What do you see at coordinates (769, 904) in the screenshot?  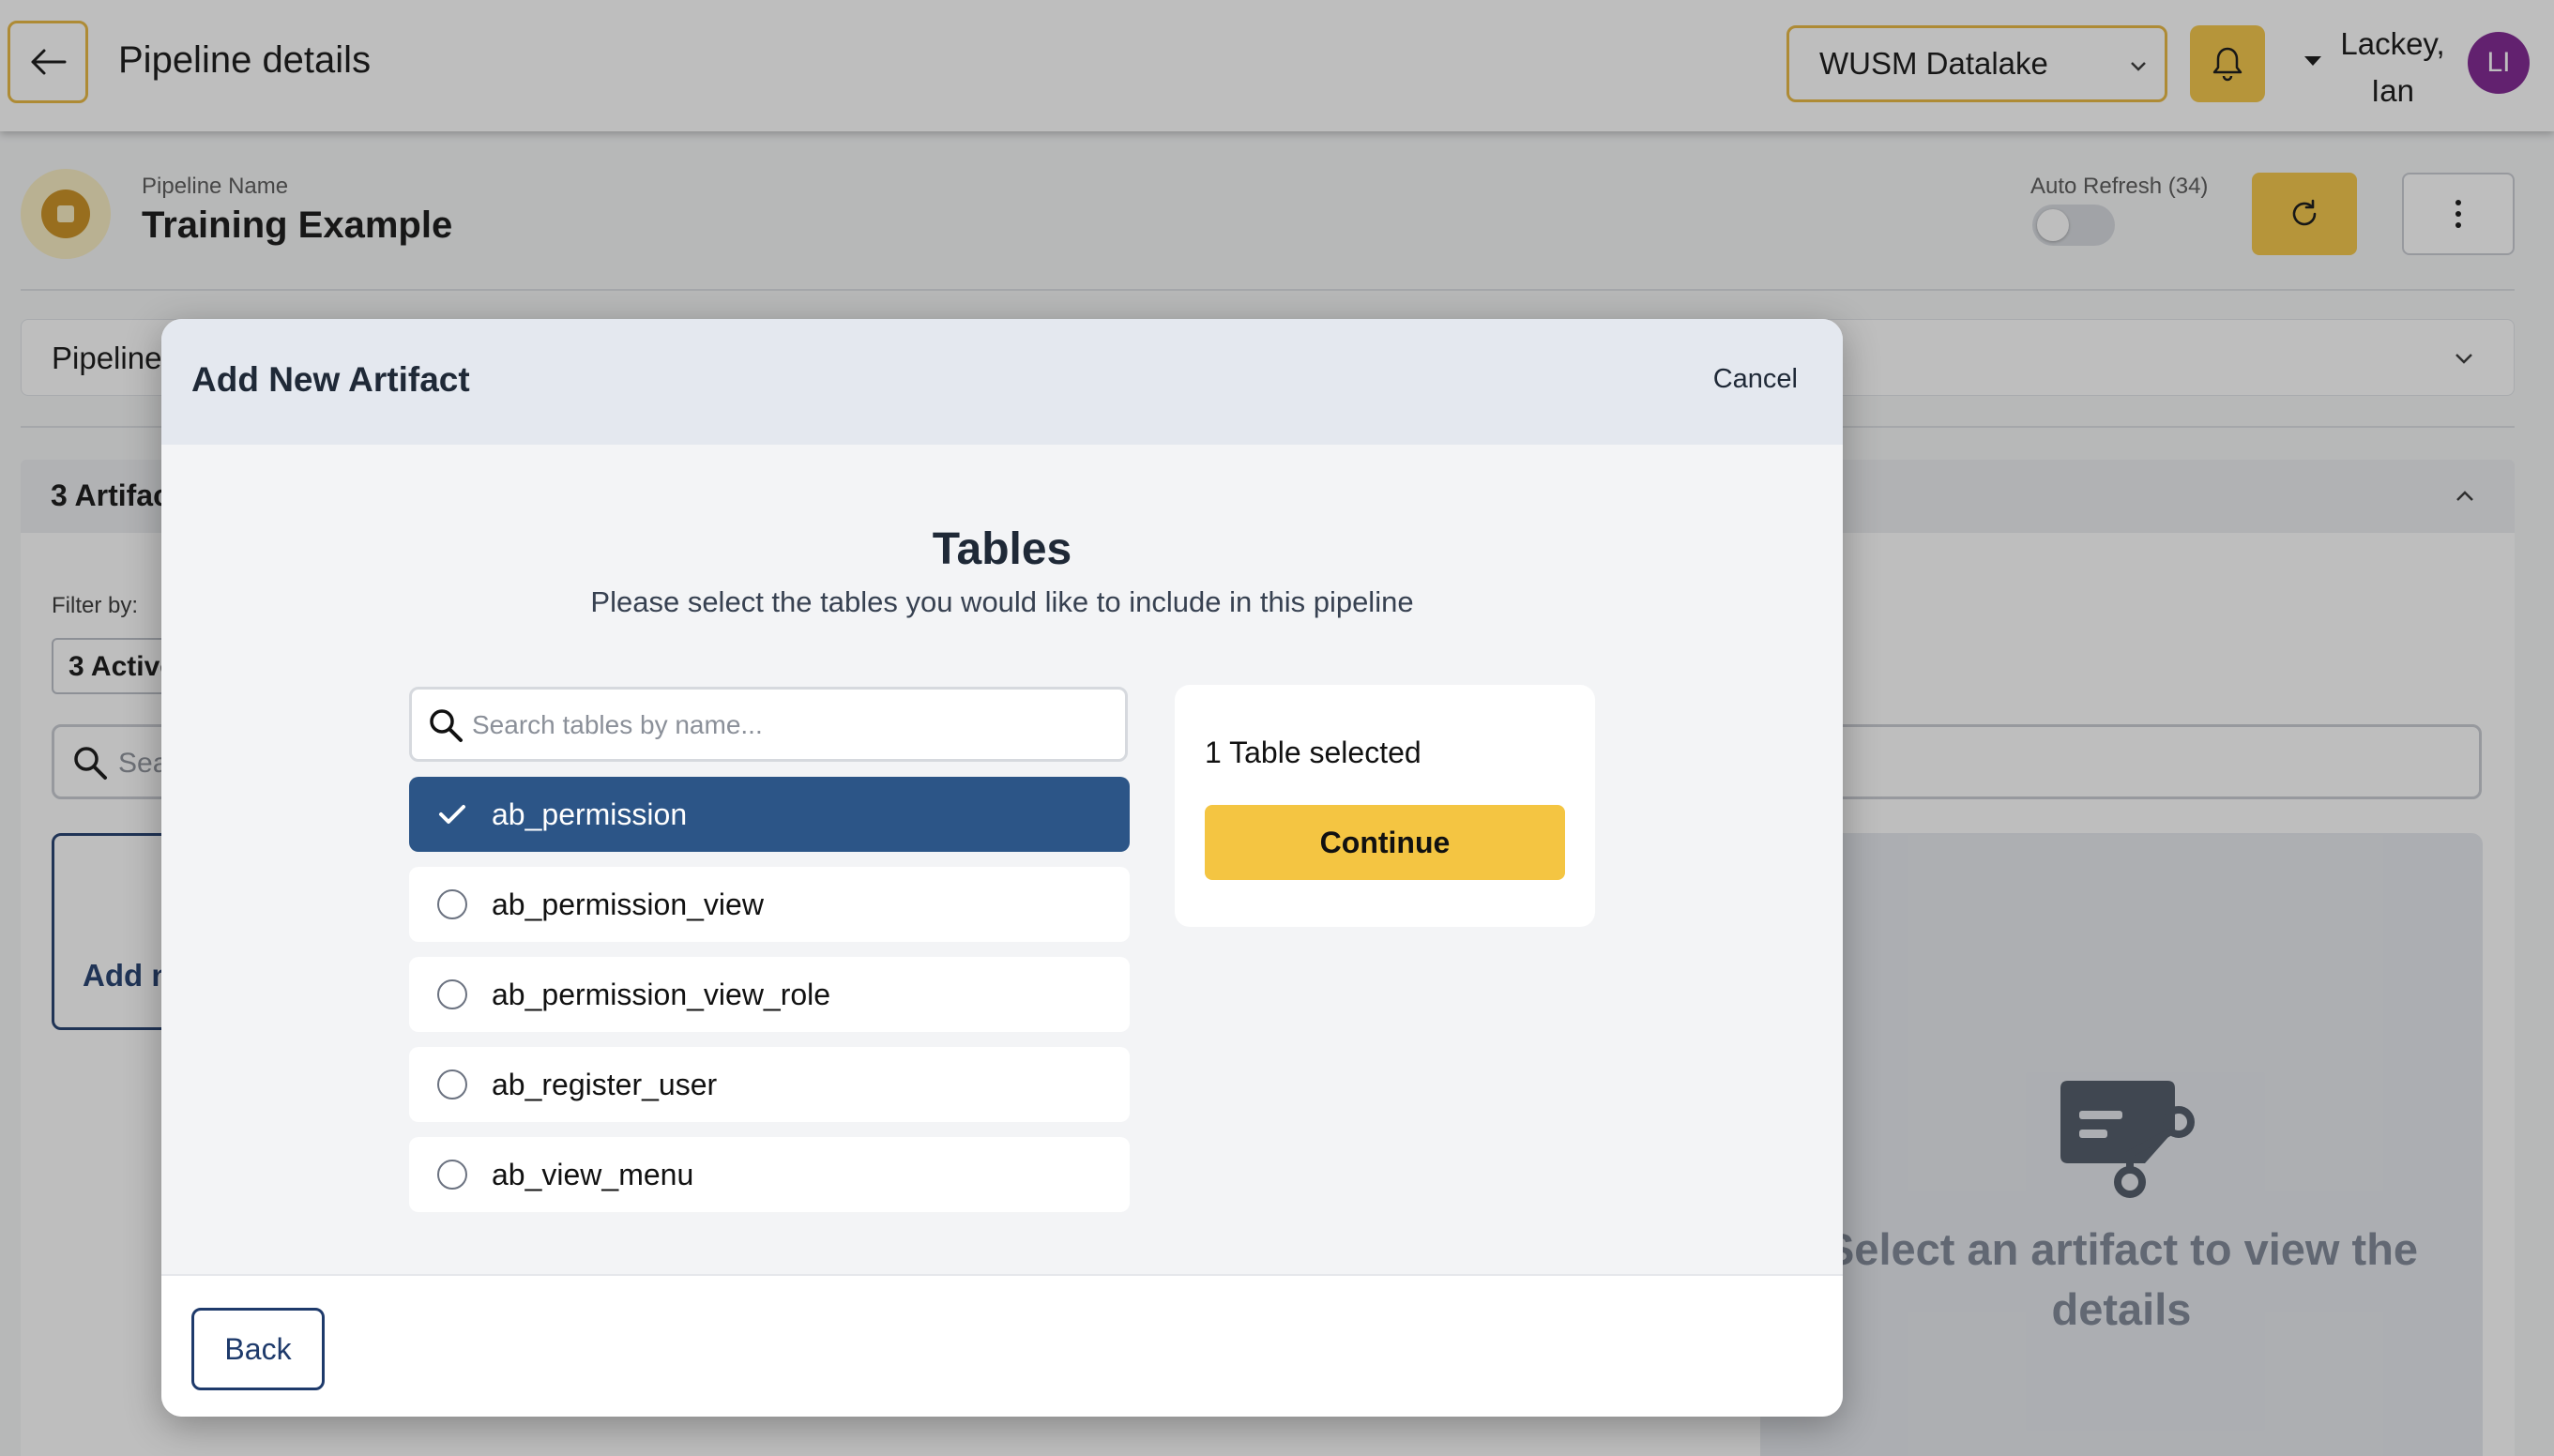 I see `table-option-ab_permission_view: ab_permission_view` at bounding box center [769, 904].